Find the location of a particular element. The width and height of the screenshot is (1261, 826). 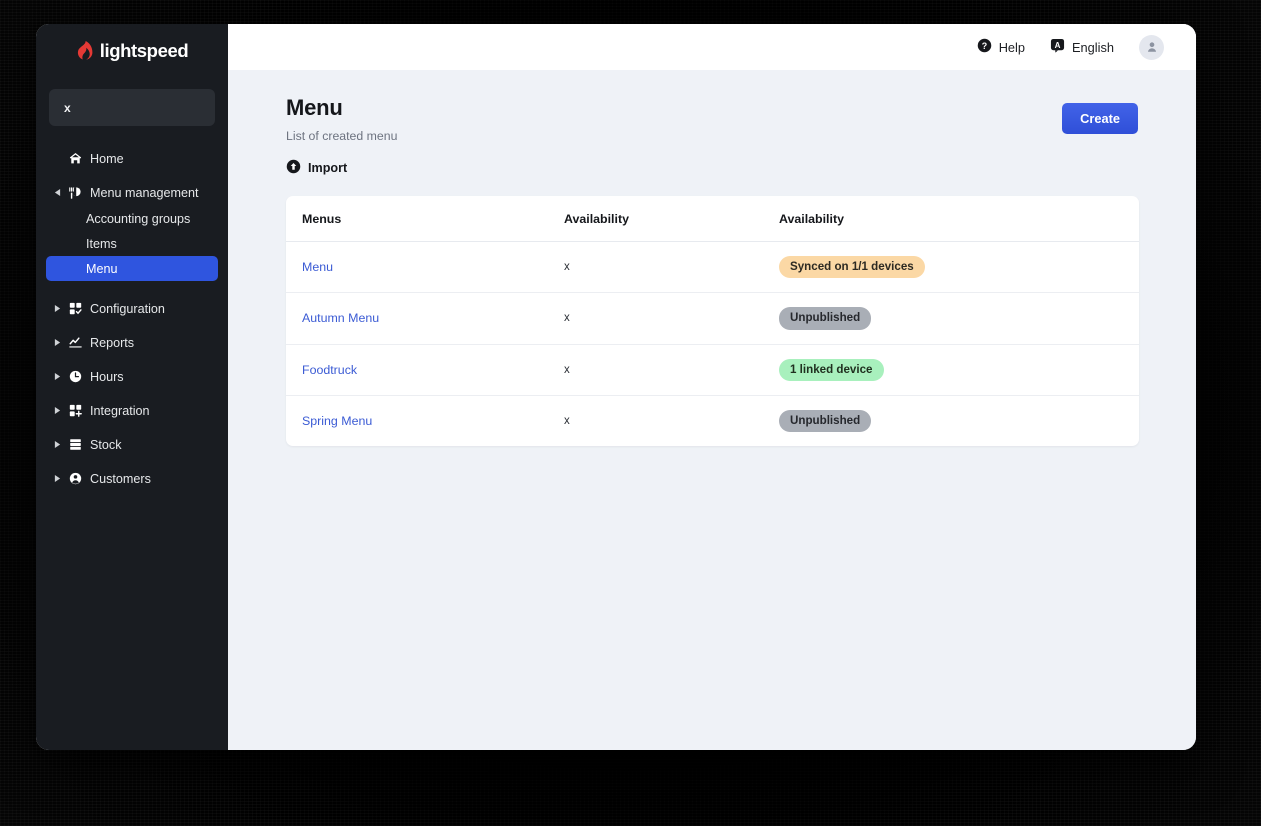

sidebar-item-items: Items is located at coordinates (132, 243).